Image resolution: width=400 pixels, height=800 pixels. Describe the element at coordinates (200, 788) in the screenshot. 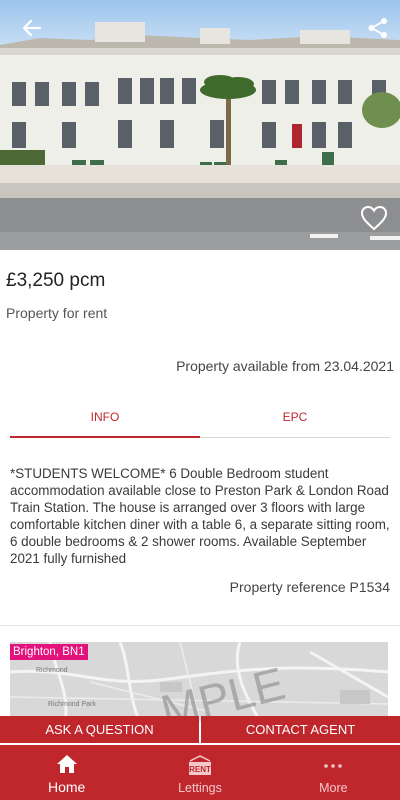

I see `nav-label-lettings: Lettings` at that location.